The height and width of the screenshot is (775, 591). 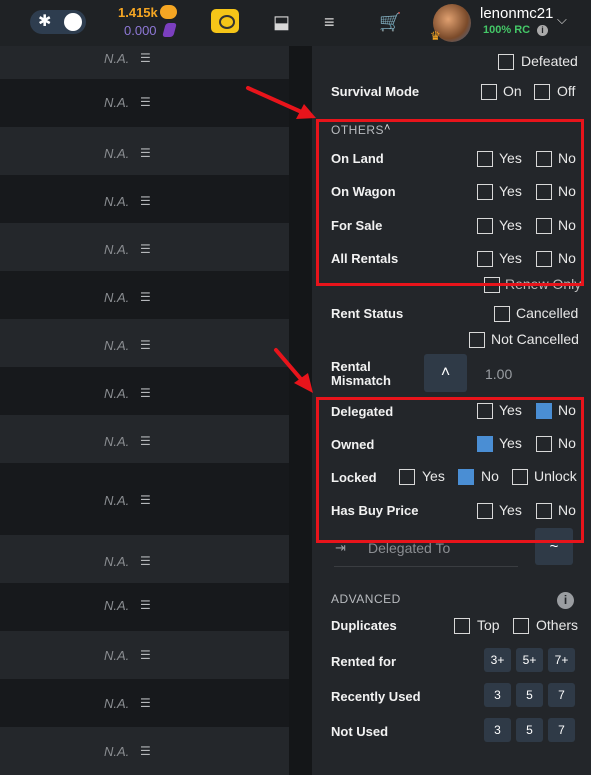 I want to click on duplicates-label: Duplicates, so click(x=364, y=625).